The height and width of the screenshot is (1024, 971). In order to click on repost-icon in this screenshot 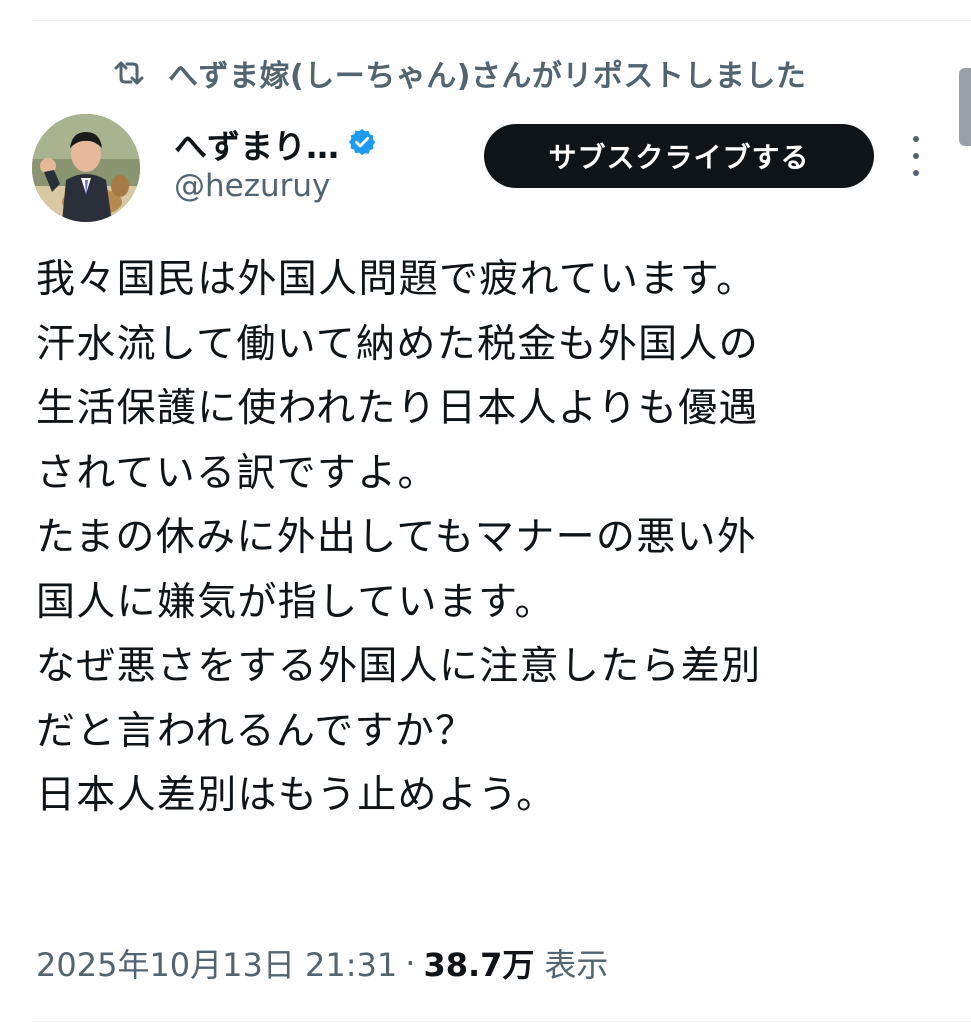, I will do `click(129, 73)`.